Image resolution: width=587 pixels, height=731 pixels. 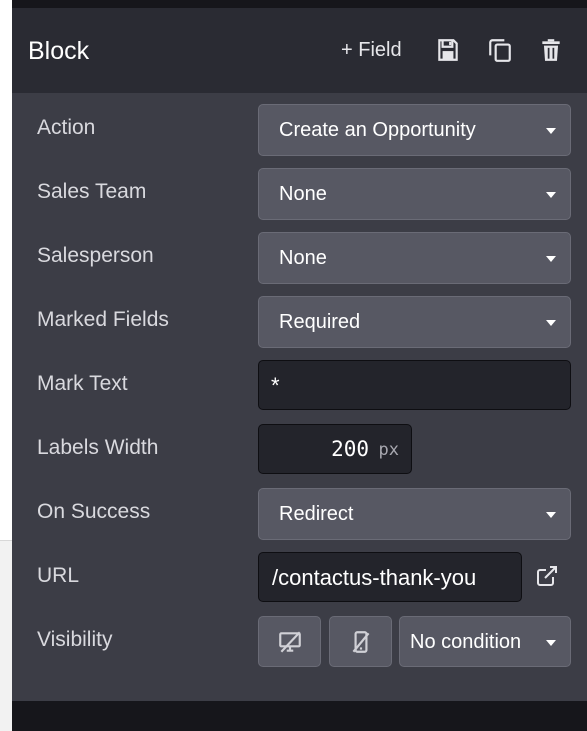 What do you see at coordinates (316, 514) in the screenshot?
I see `on-success-value: Redirect` at bounding box center [316, 514].